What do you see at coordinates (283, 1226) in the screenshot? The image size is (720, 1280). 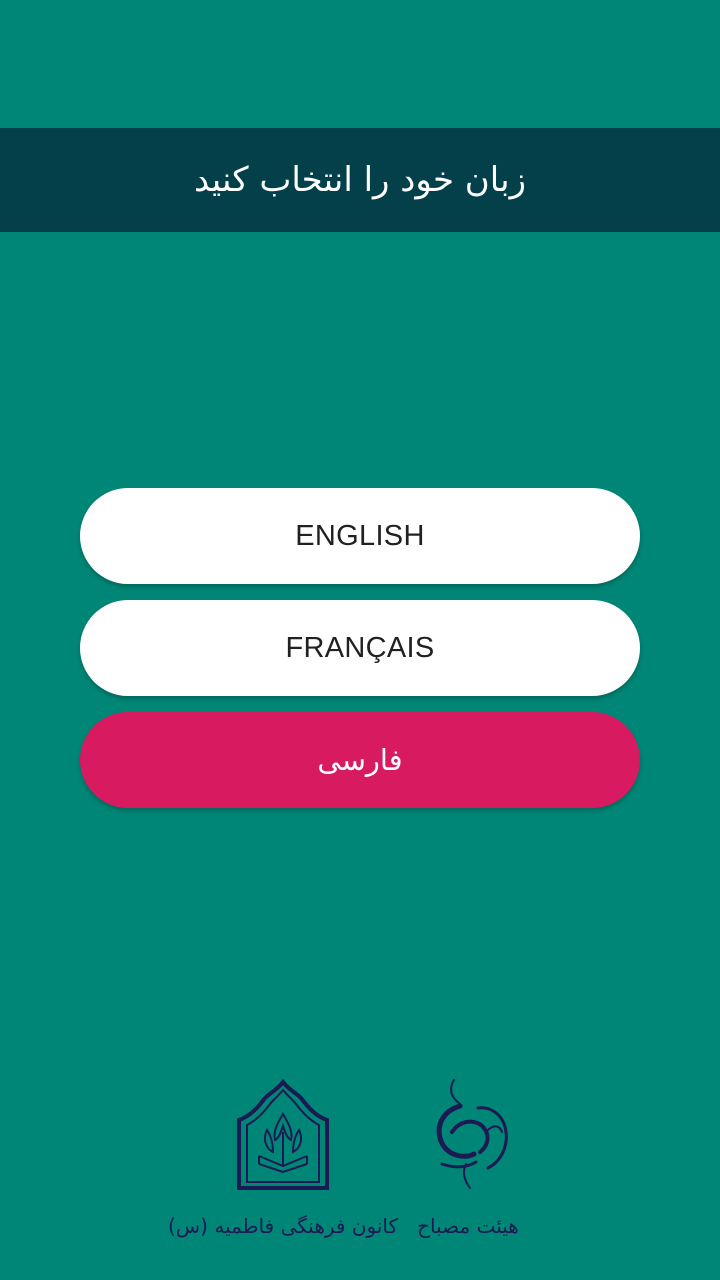 I see `logo-caption: کانون فرهنگی فاطمیه (س)` at bounding box center [283, 1226].